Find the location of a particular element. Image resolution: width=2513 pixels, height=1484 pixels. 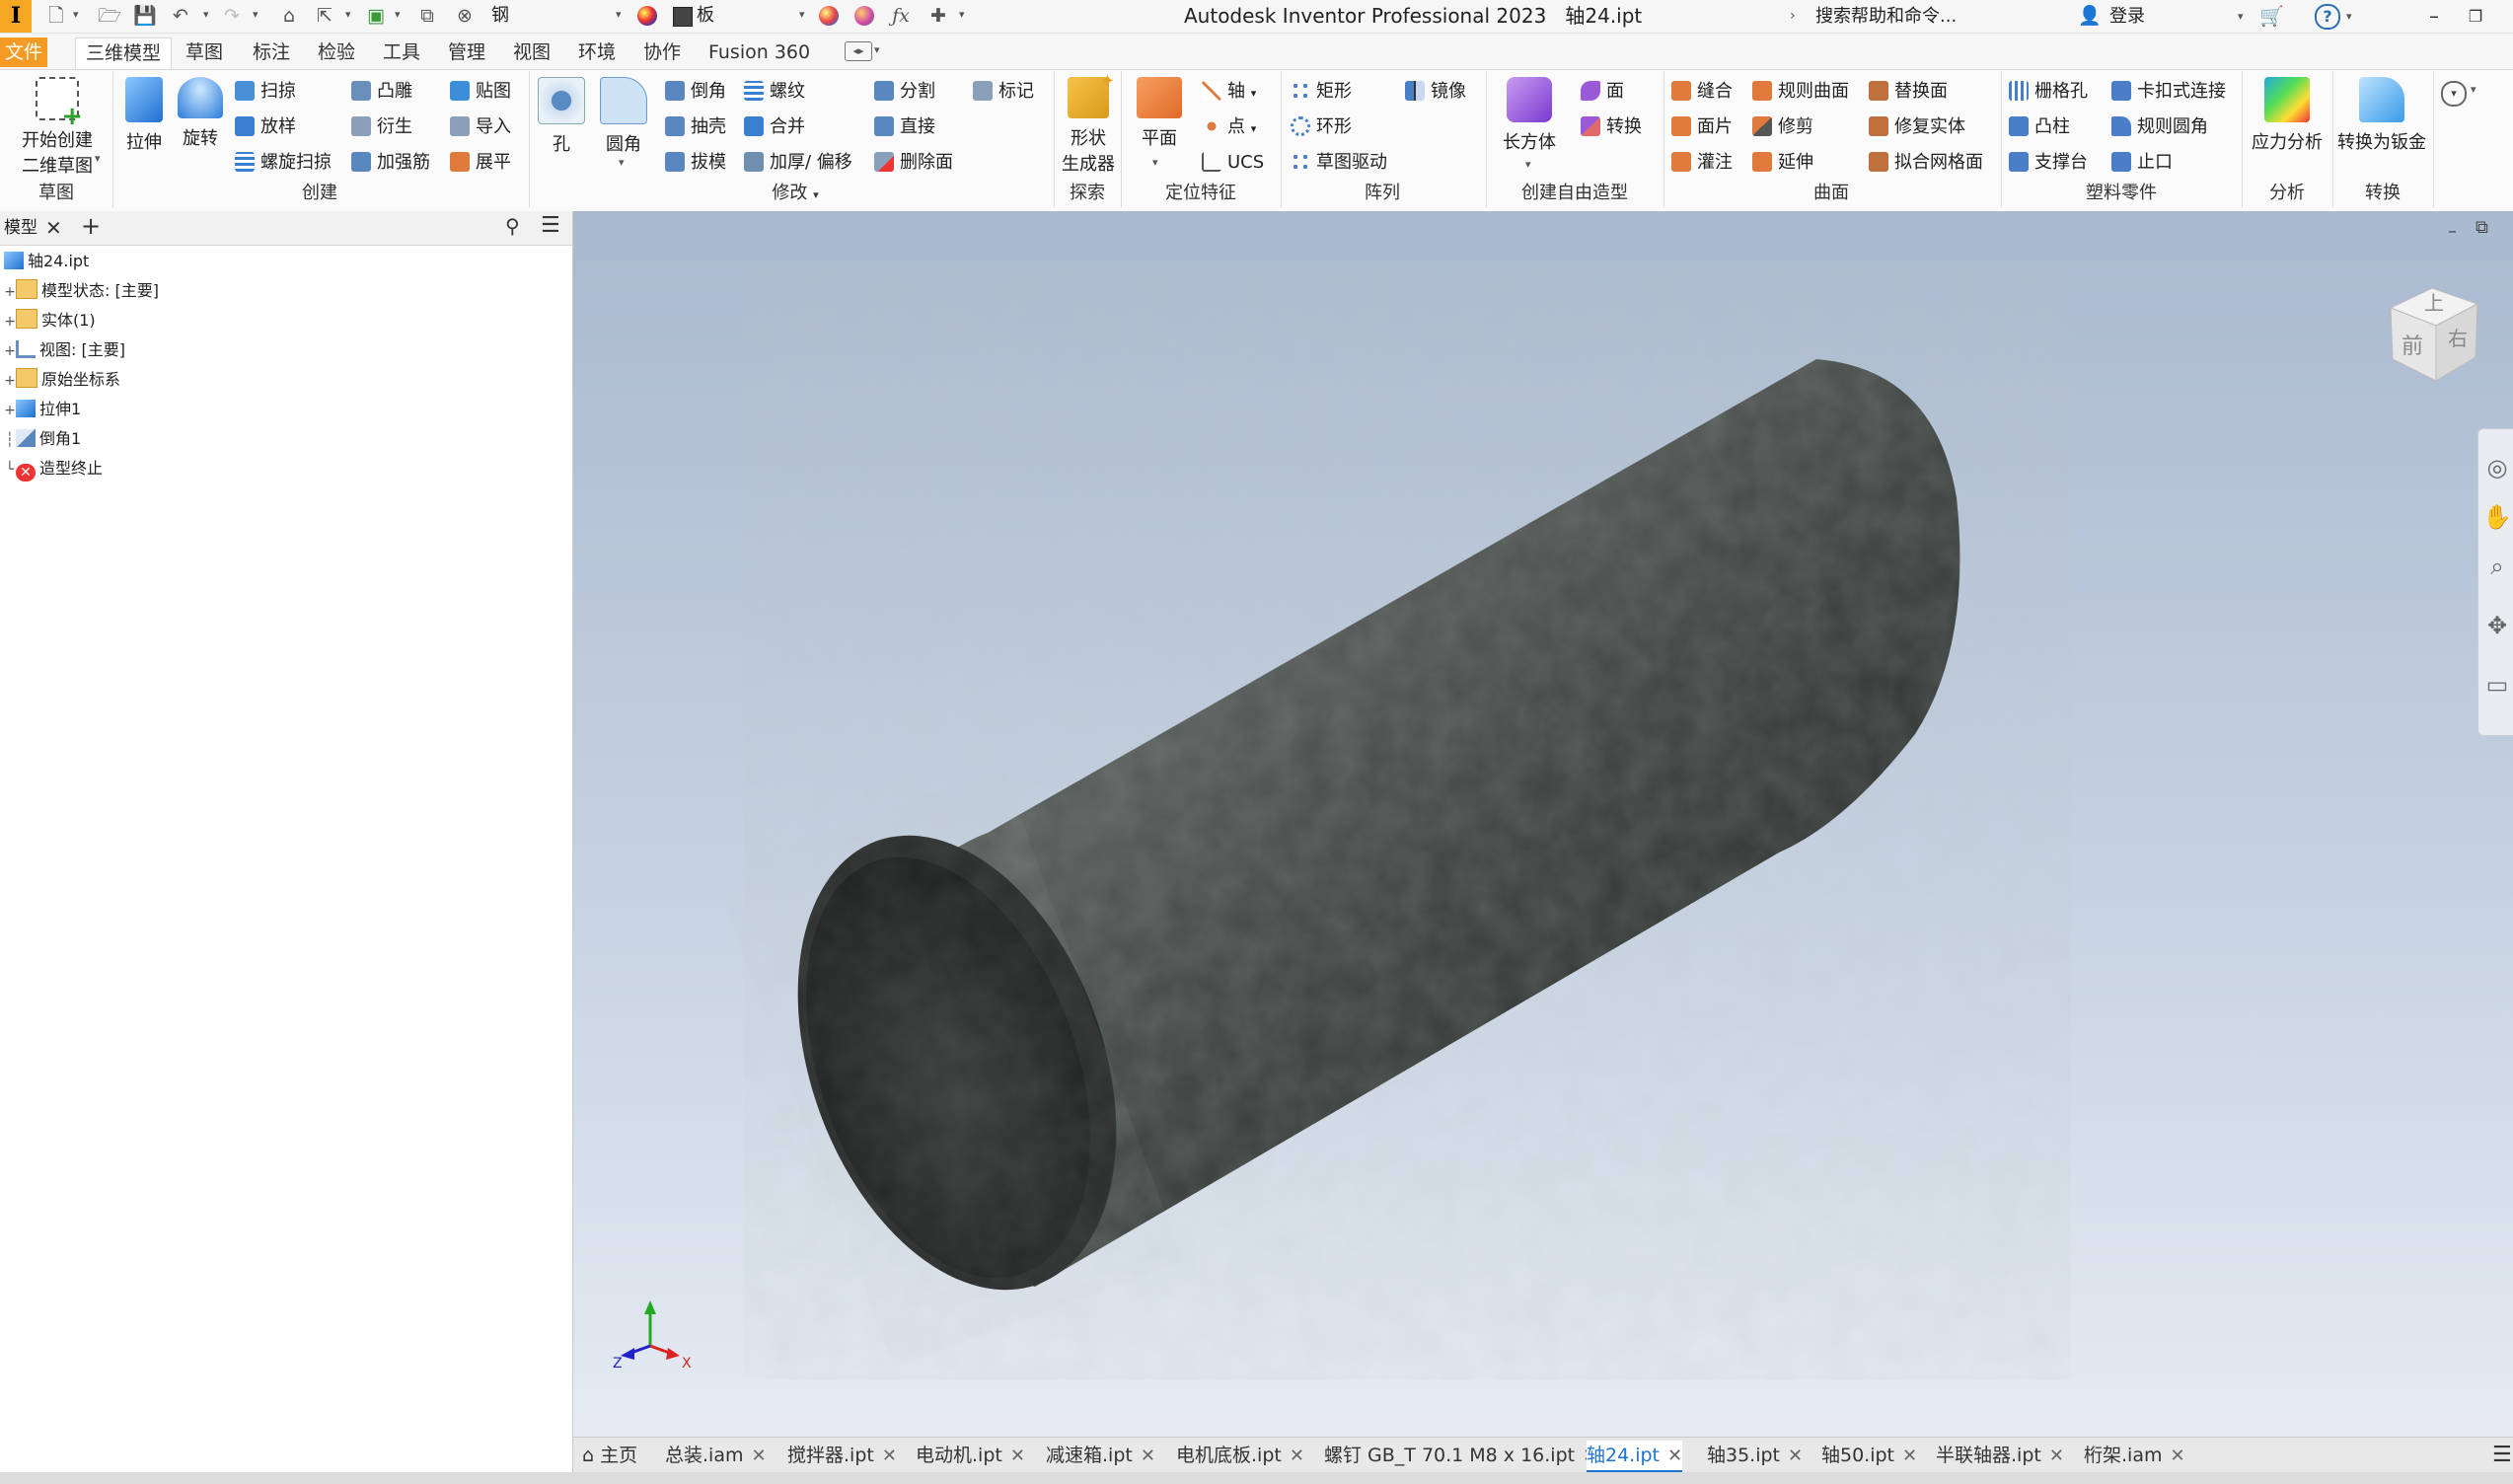

tree-item-extrusion1: + 拉伸1 is located at coordinates (43, 409).